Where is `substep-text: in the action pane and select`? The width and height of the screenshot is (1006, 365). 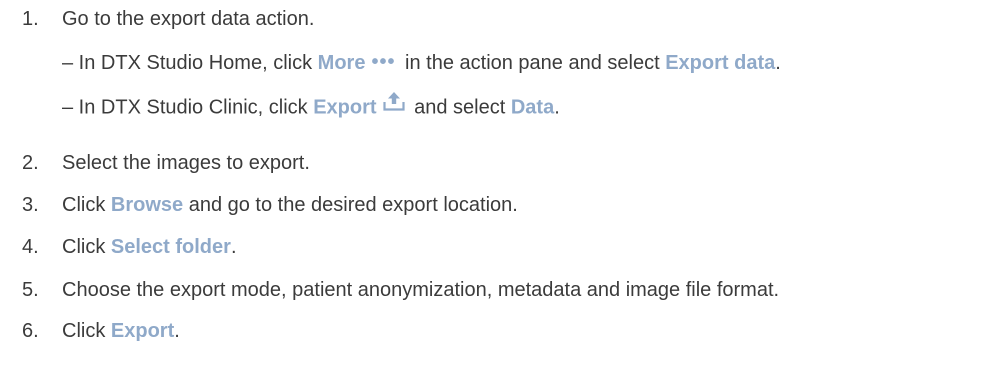
substep-text: in the action pane and select is located at coordinates (532, 63).